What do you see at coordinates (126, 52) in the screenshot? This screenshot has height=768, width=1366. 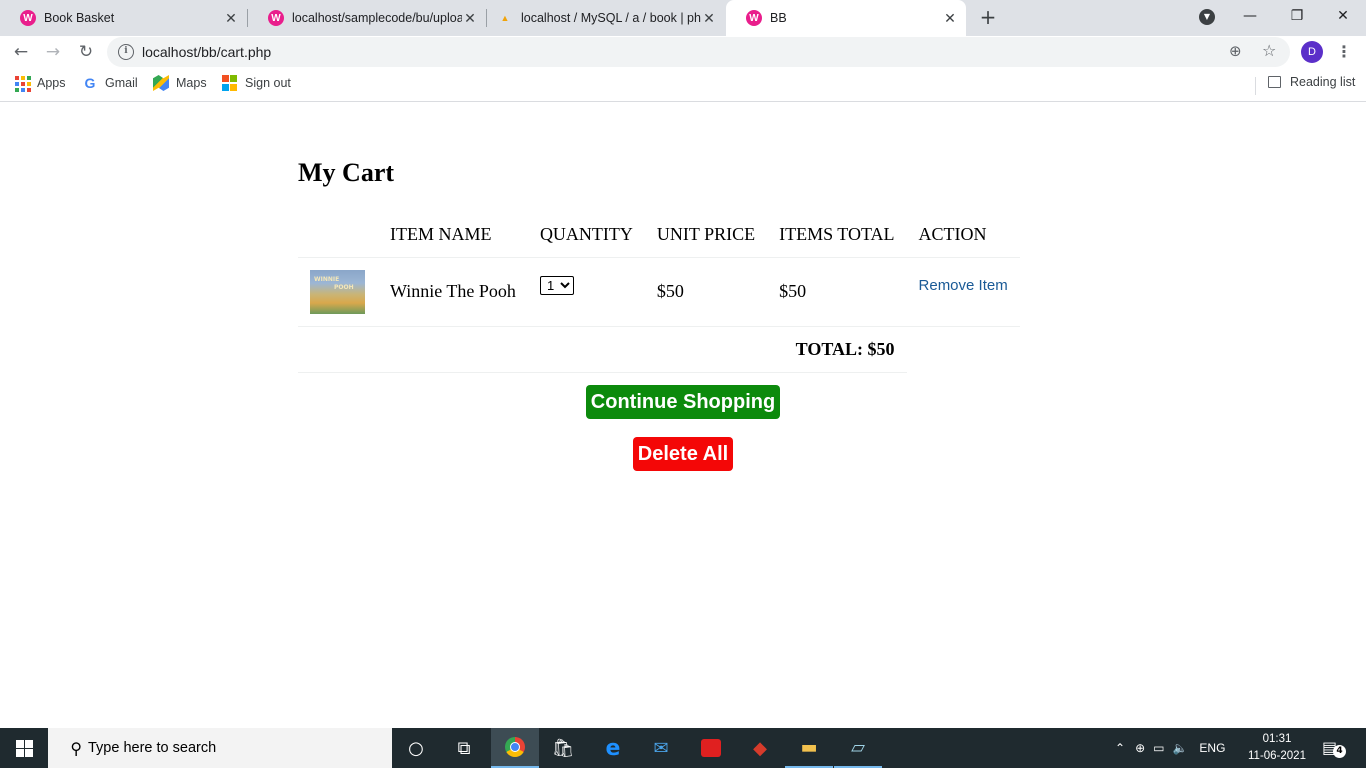 I see `info-icon: i` at bounding box center [126, 52].